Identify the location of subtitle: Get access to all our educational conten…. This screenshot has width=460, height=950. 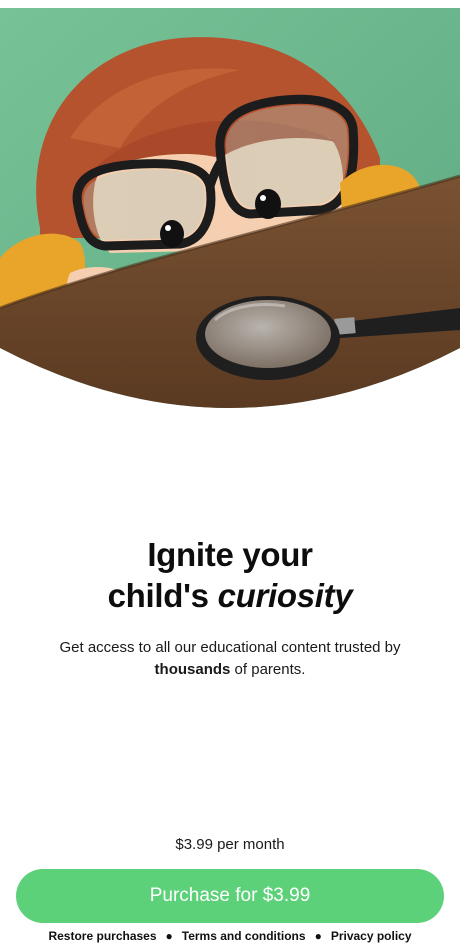
(230, 659).